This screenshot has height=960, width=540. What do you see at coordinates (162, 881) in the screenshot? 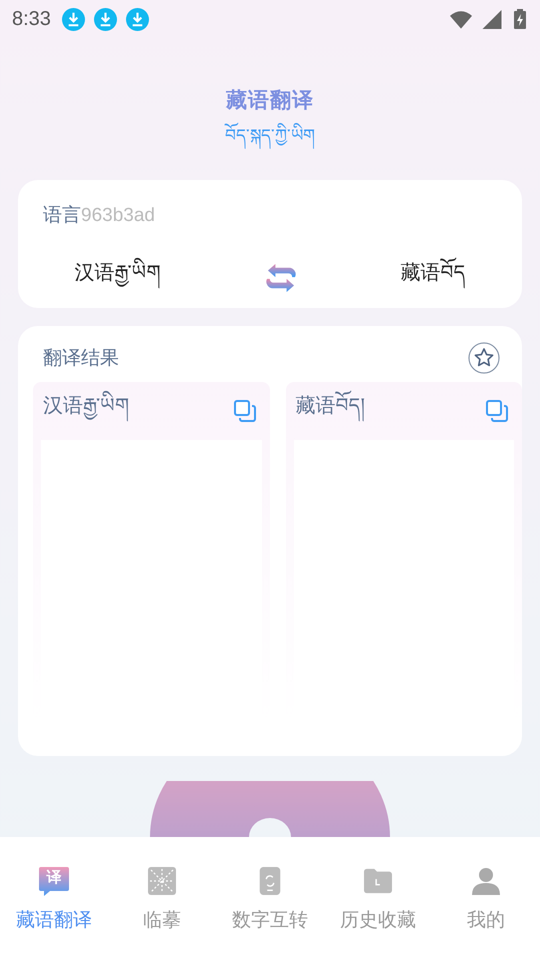
I see `grid-icon` at bounding box center [162, 881].